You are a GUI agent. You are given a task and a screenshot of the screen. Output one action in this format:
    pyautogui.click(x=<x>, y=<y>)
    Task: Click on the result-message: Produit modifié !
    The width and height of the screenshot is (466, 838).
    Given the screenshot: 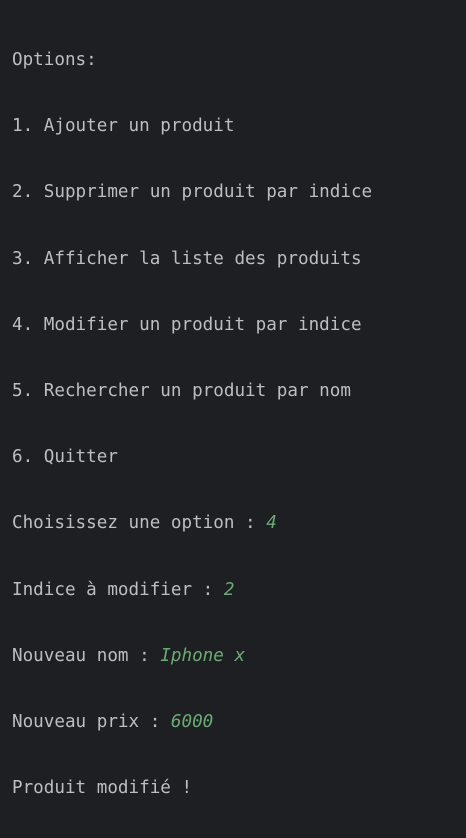 What is the action you would take?
    pyautogui.click(x=102, y=788)
    